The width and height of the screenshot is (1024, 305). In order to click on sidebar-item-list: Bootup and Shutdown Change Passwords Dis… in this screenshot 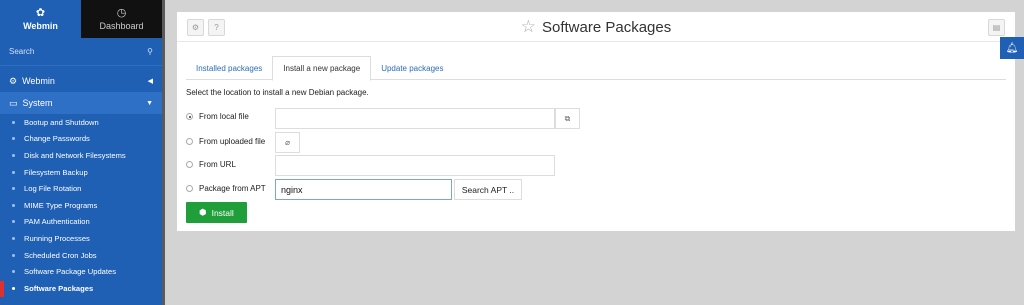, I will do `click(81, 205)`.